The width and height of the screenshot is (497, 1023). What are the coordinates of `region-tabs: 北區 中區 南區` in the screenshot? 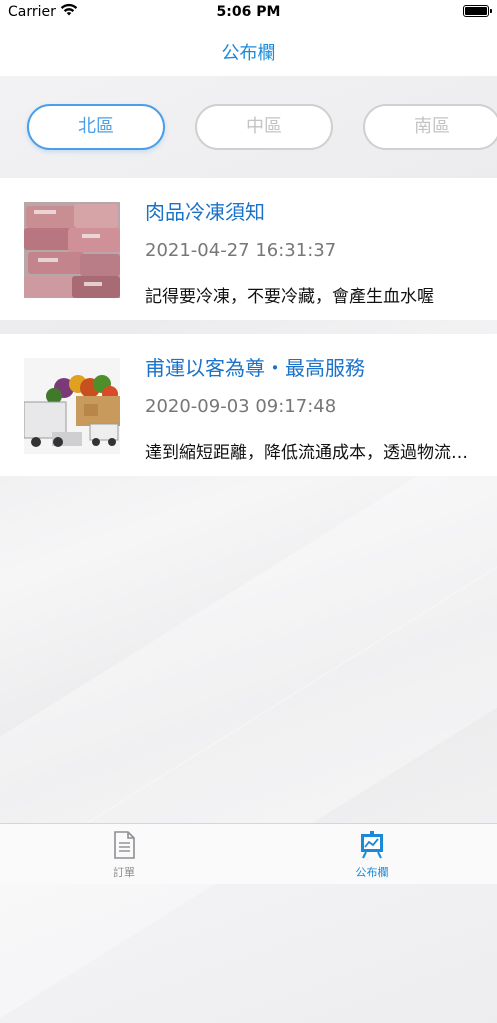 It's located at (248, 127).